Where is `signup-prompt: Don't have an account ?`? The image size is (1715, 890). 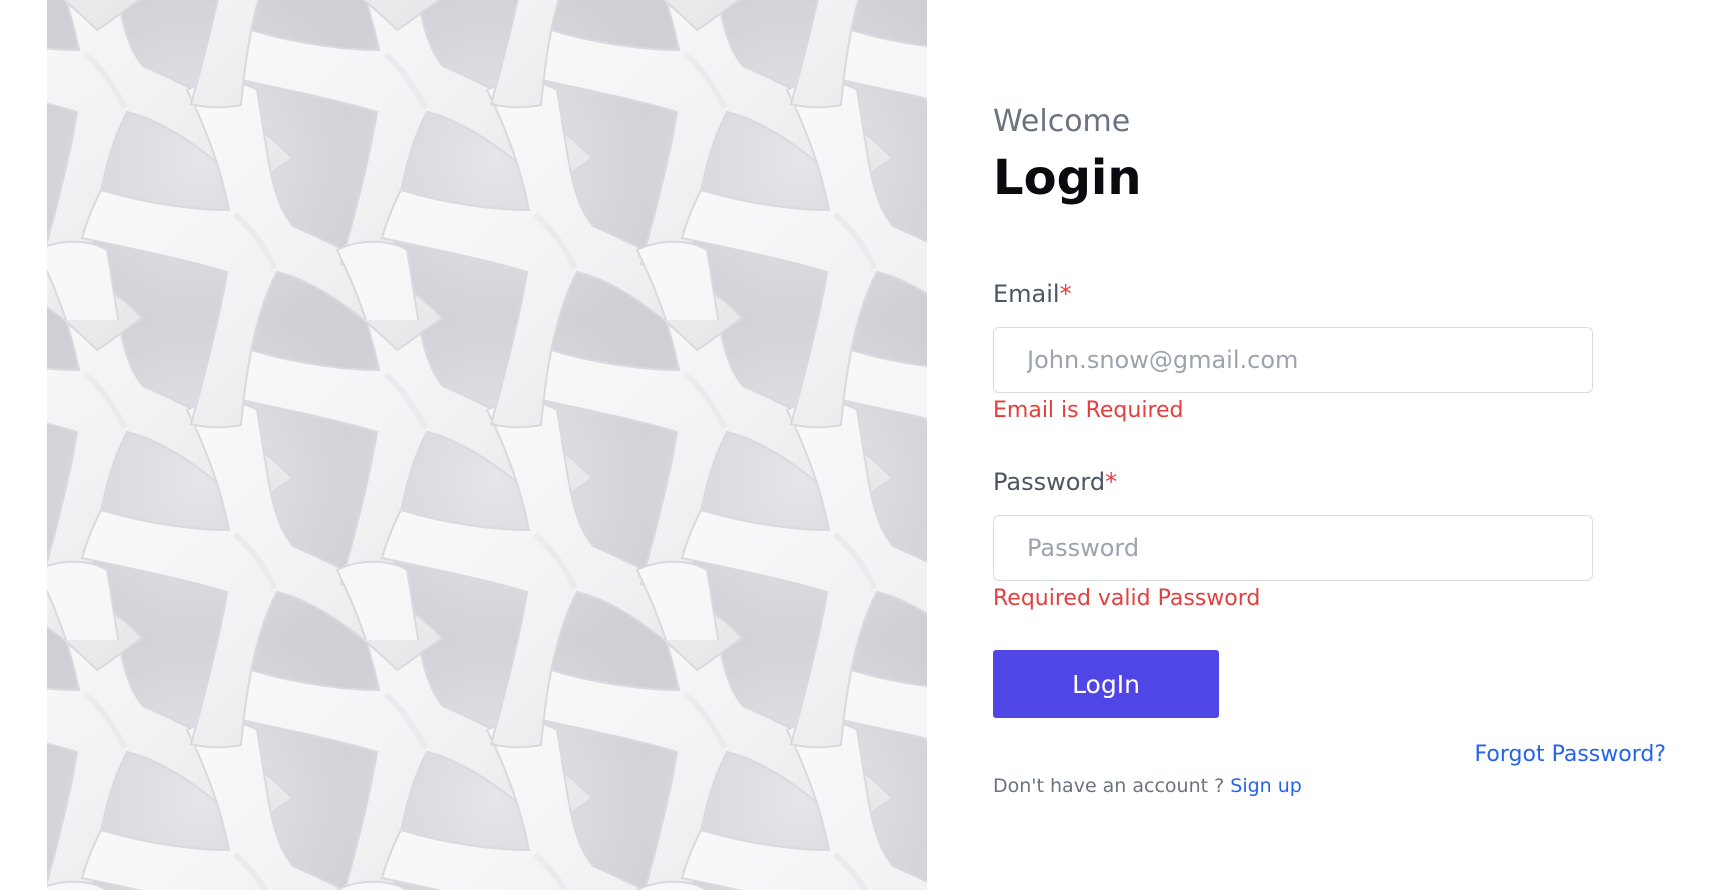 signup-prompt: Don't have an account ? is located at coordinates (1109, 786).